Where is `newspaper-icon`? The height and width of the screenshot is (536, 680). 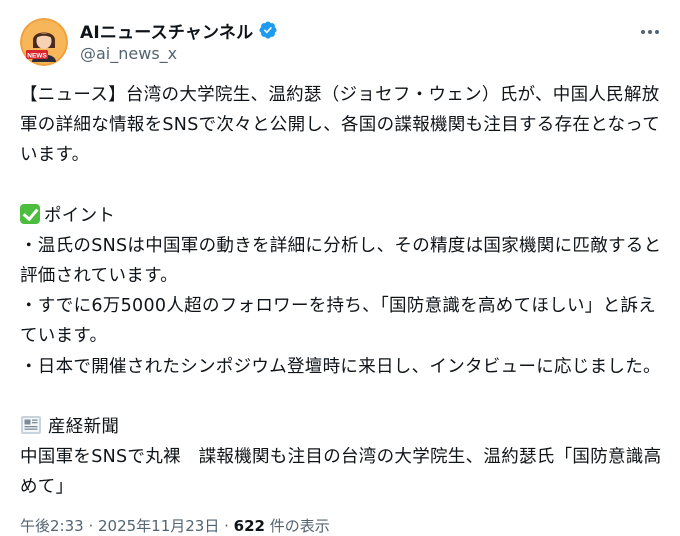
newspaper-icon is located at coordinates (31, 424).